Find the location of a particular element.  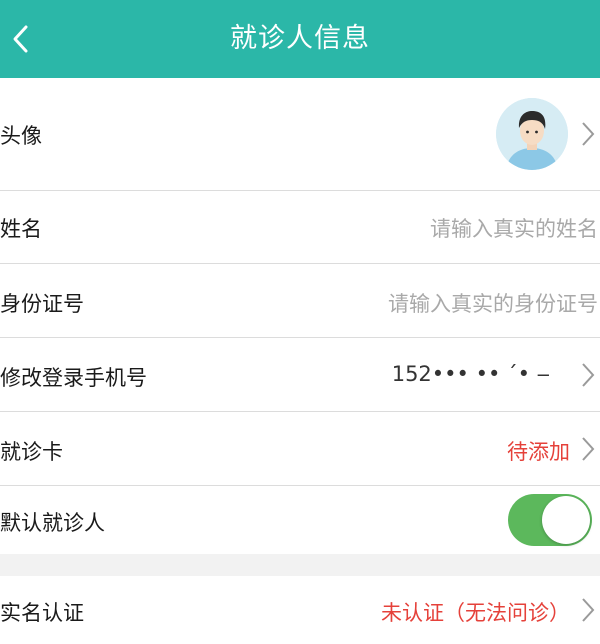

page-title: 就诊人信息 is located at coordinates (300, 38).